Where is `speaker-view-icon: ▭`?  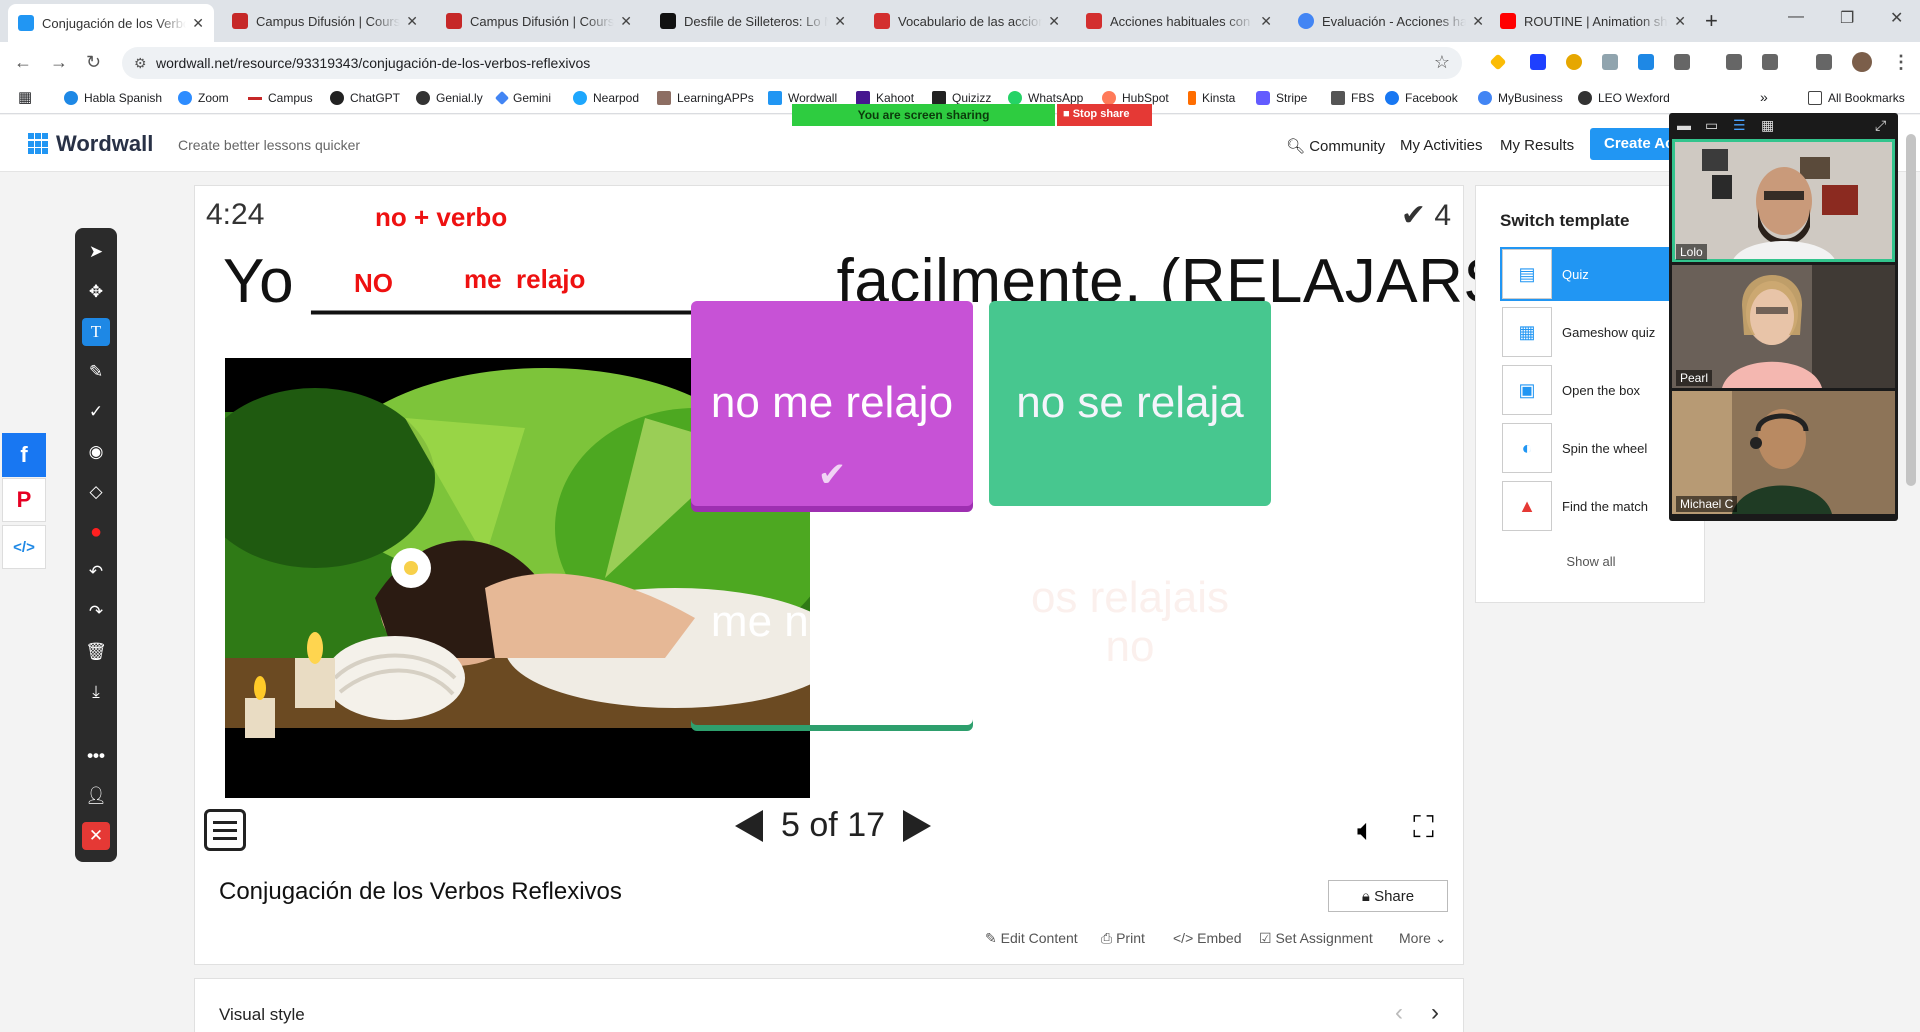
speaker-view-icon: ▭ is located at coordinates (1711, 125).